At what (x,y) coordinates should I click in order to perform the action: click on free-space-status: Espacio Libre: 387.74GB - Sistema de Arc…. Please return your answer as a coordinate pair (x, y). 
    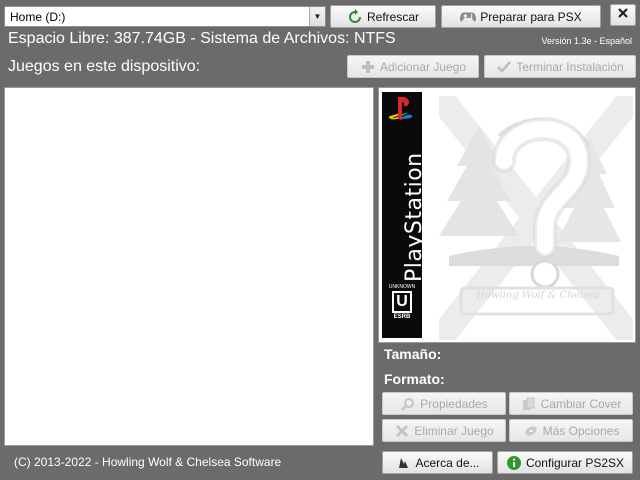
    Looking at the image, I should click on (202, 38).